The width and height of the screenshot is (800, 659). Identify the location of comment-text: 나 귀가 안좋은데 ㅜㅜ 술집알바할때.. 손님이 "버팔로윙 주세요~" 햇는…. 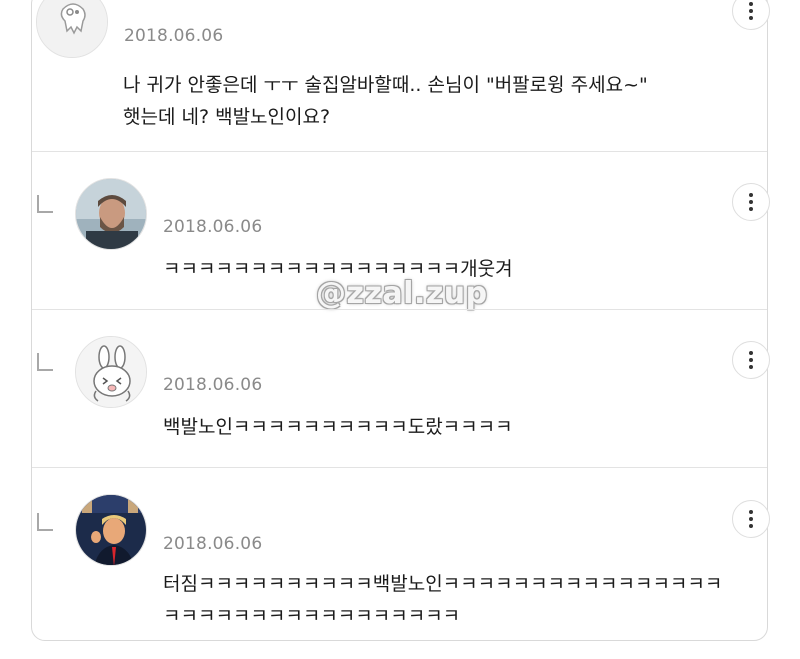
(385, 101).